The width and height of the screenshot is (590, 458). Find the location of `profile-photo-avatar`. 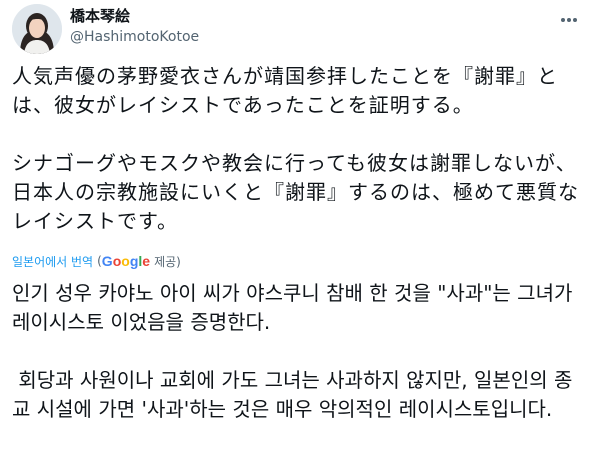

profile-photo-avatar is located at coordinates (37, 29).